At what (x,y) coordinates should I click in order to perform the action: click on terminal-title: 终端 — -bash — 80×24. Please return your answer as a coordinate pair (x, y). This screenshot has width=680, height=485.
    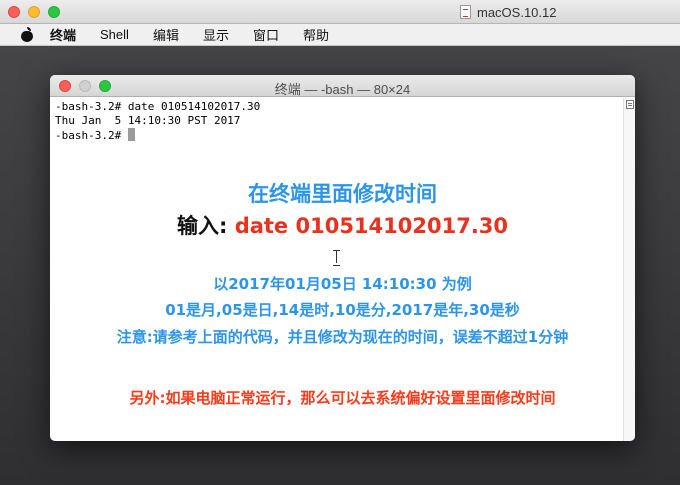
    Looking at the image, I should click on (342, 89).